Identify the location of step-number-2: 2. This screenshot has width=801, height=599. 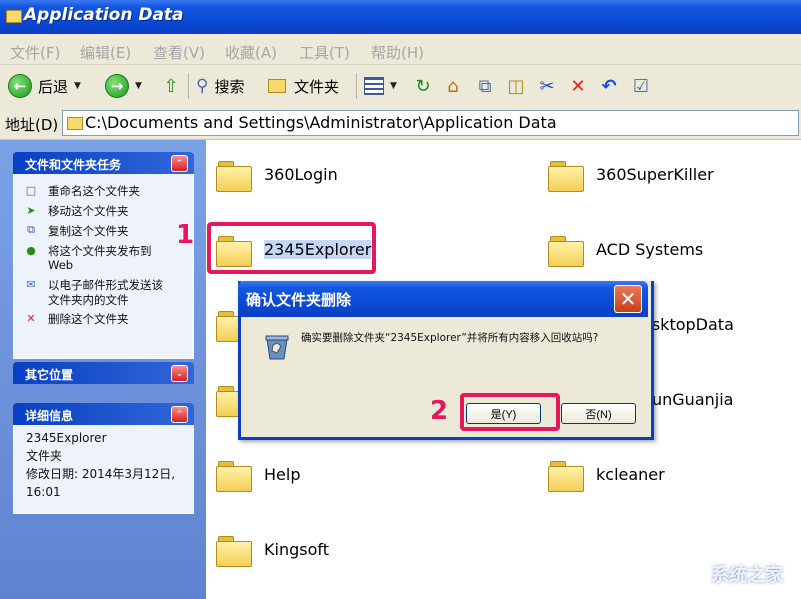
(439, 411).